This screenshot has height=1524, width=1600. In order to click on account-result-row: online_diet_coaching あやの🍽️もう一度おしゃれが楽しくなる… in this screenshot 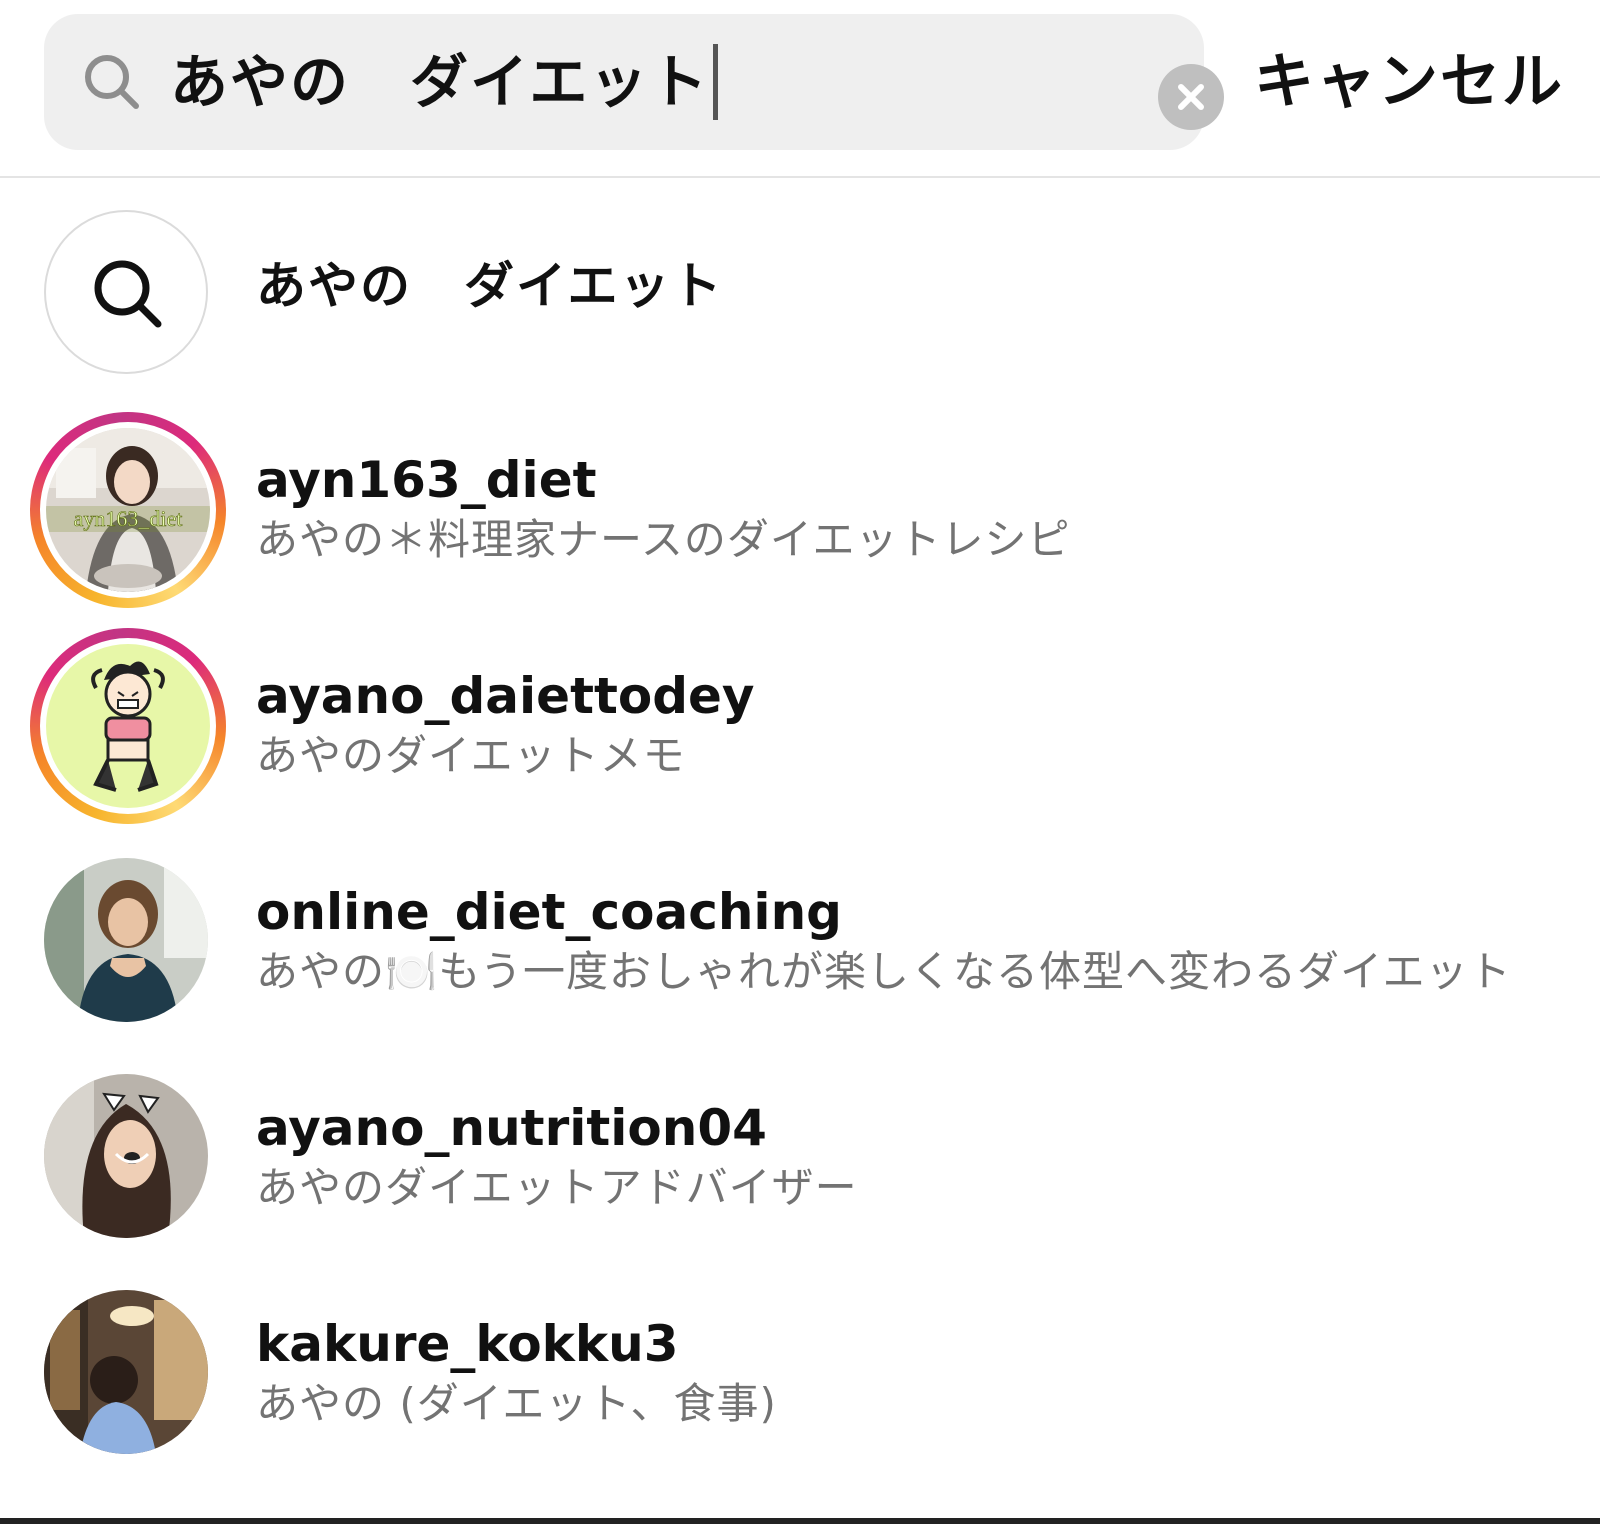, I will do `click(800, 934)`.